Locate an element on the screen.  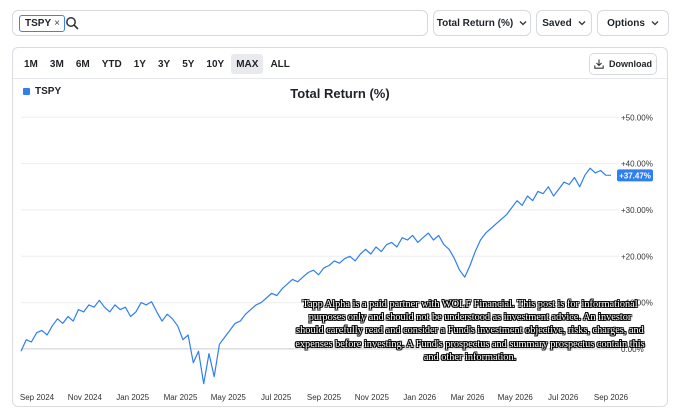
x-tick-label: Jul 2026 is located at coordinates (563, 397).